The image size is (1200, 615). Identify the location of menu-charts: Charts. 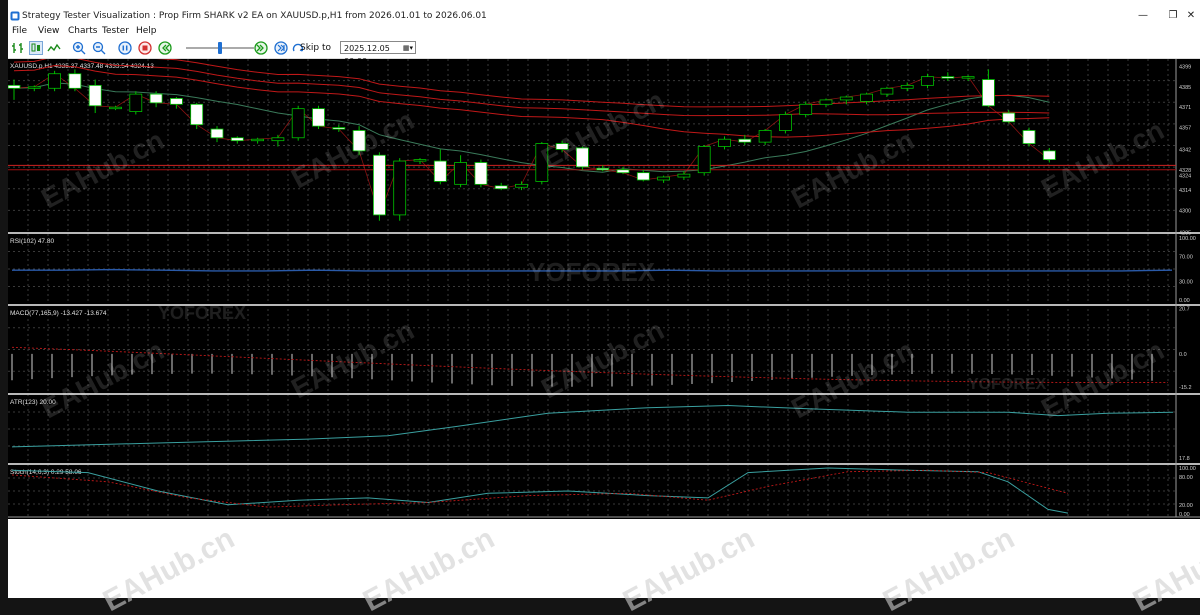
(82, 31).